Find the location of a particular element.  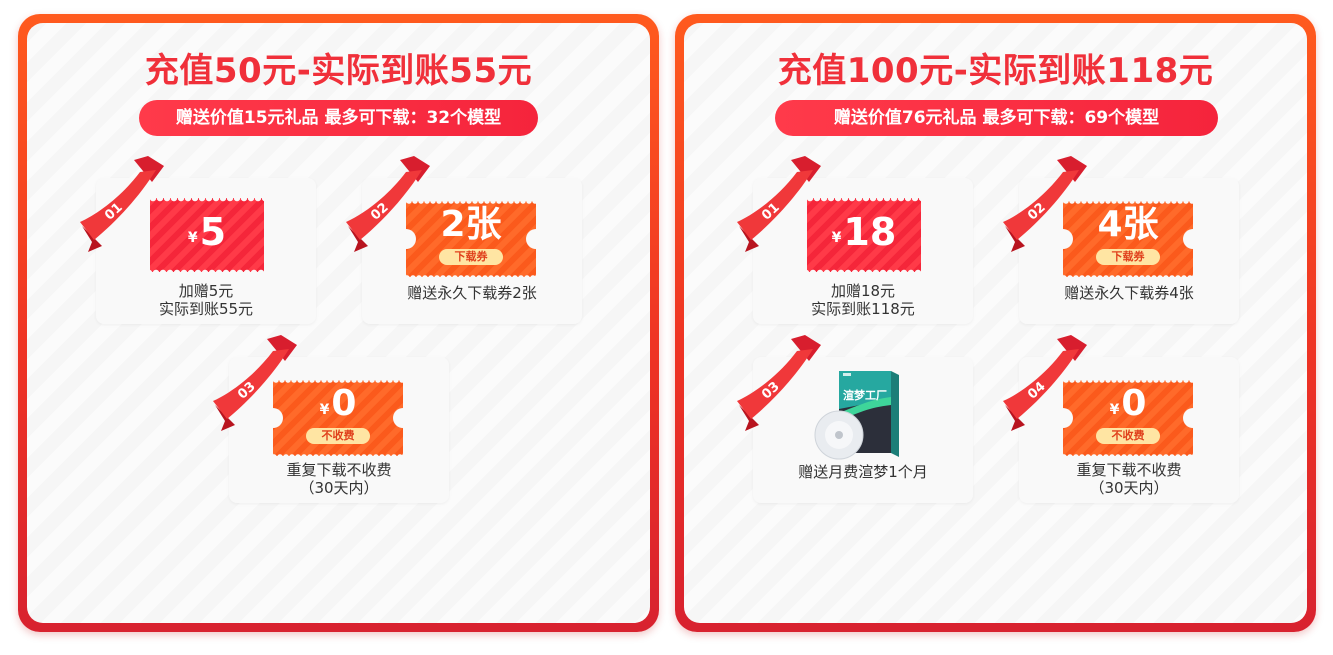

ribbon-icon: 04 is located at coordinates (1045, 383).